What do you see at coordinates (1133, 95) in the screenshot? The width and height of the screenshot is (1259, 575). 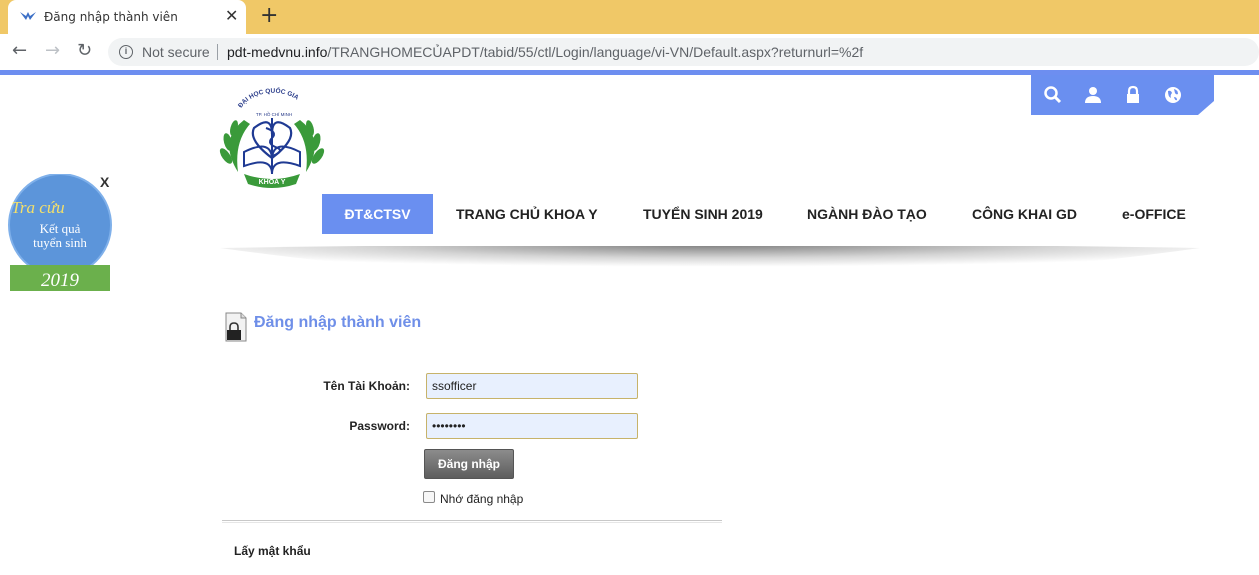 I see `lock-icon` at bounding box center [1133, 95].